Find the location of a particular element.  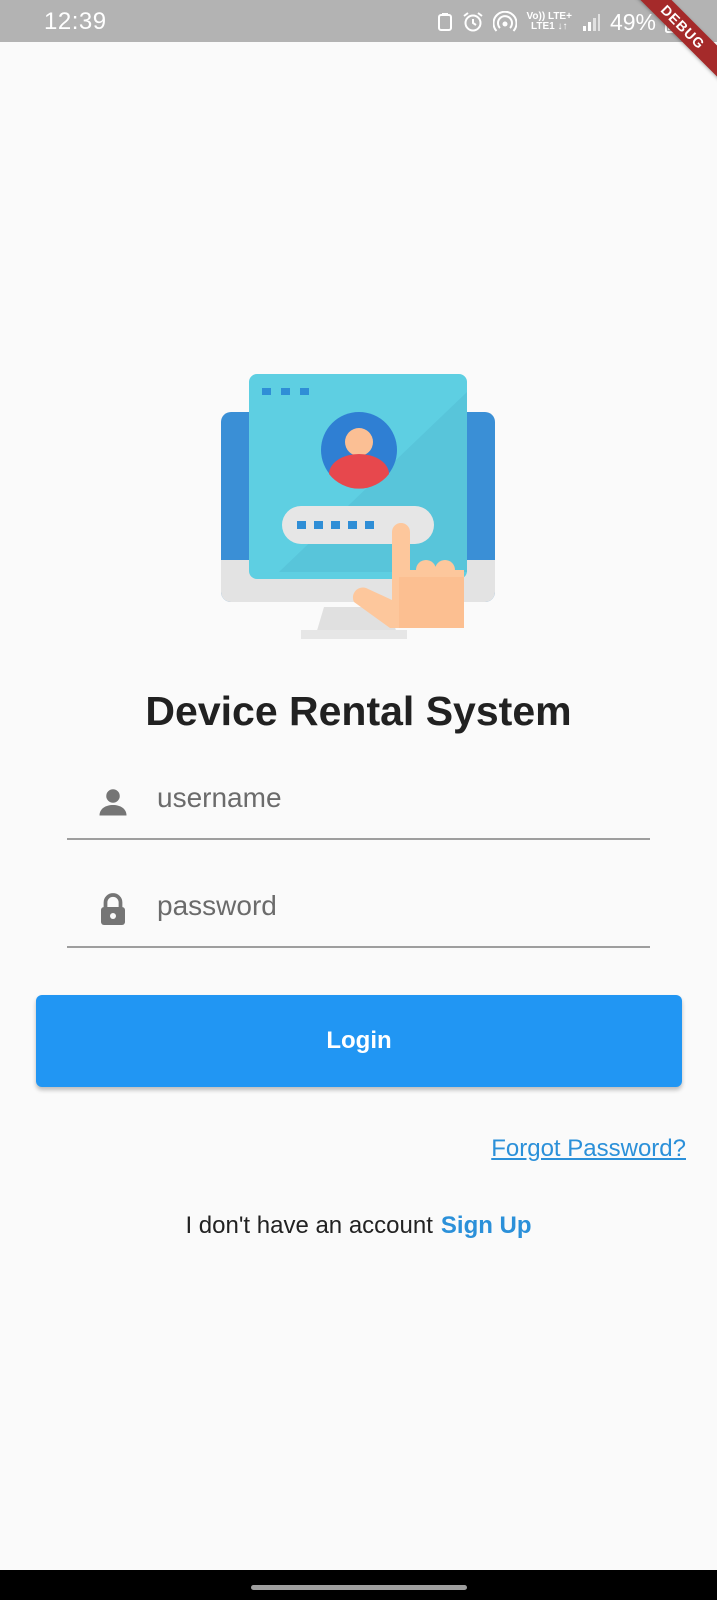

status-icons: Vo)) LTE+ LTE1 ↓↑ 49% is located at coordinates (557, 22).